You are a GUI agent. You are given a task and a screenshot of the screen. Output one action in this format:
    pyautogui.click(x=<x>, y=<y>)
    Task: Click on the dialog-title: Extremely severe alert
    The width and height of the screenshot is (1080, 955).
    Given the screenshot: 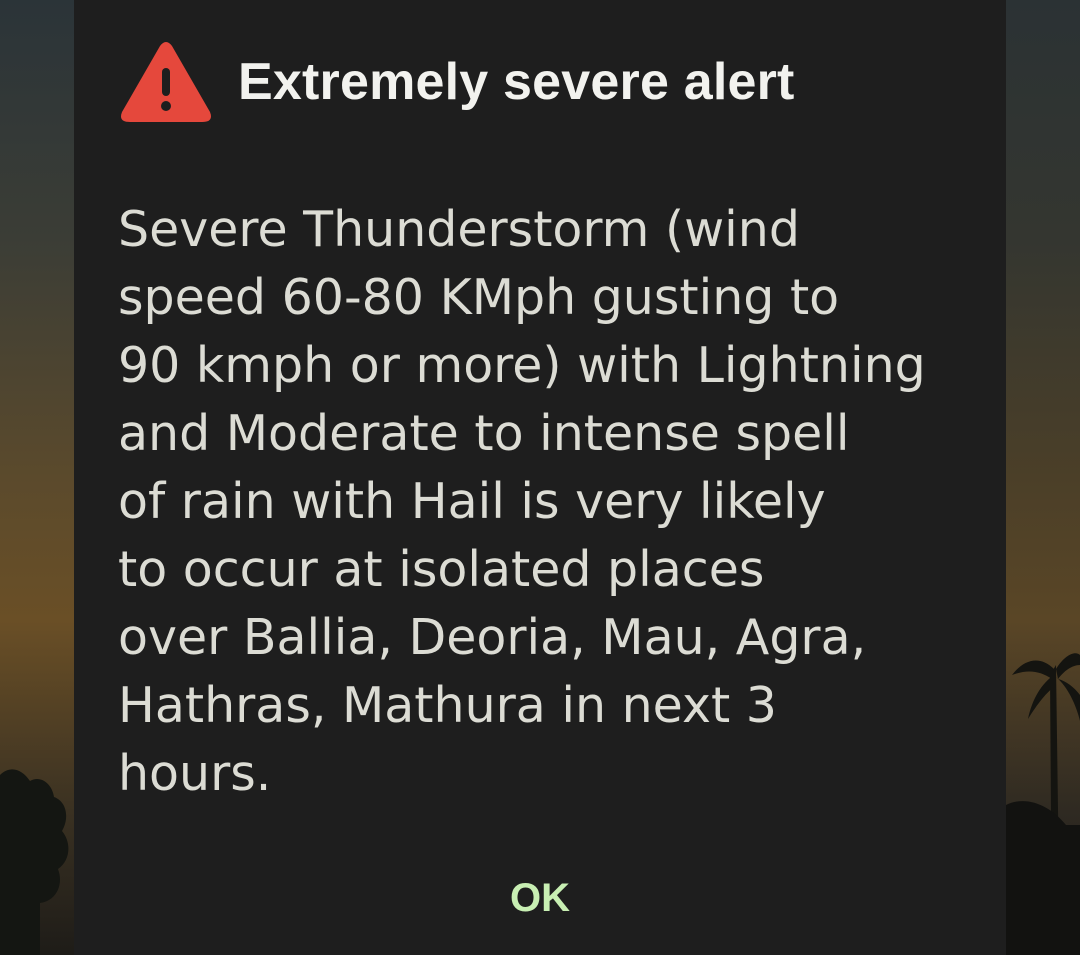 What is the action you would take?
    pyautogui.click(x=516, y=82)
    